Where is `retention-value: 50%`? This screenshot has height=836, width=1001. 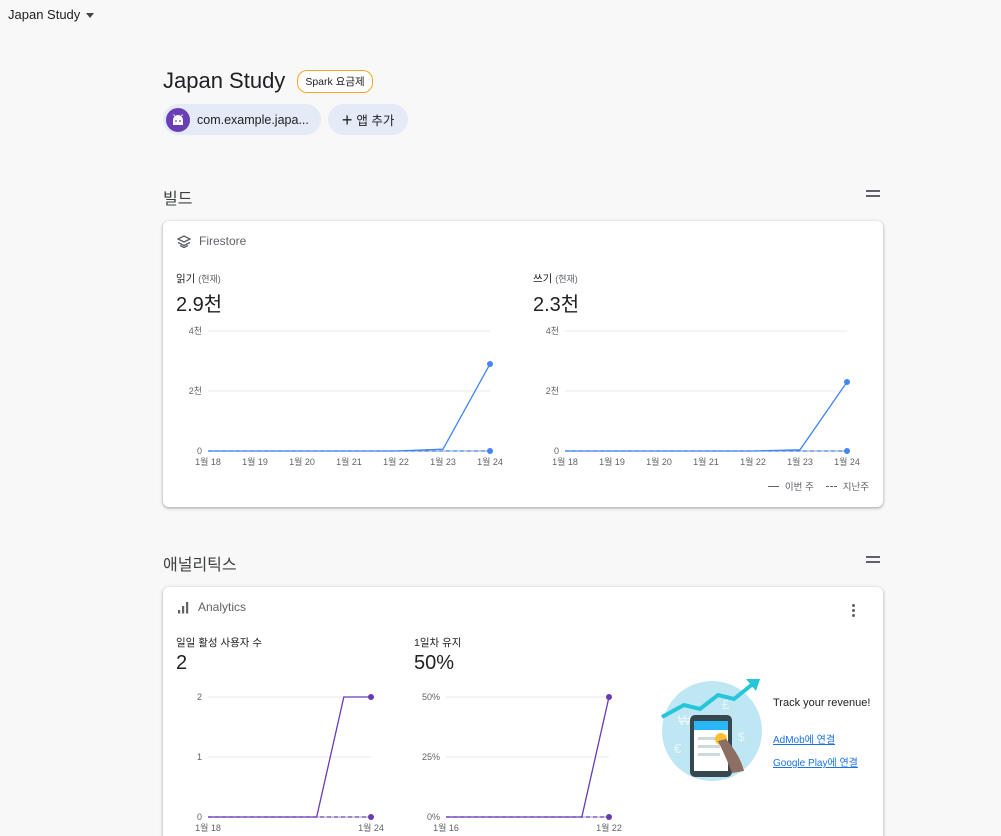 retention-value: 50% is located at coordinates (434, 663).